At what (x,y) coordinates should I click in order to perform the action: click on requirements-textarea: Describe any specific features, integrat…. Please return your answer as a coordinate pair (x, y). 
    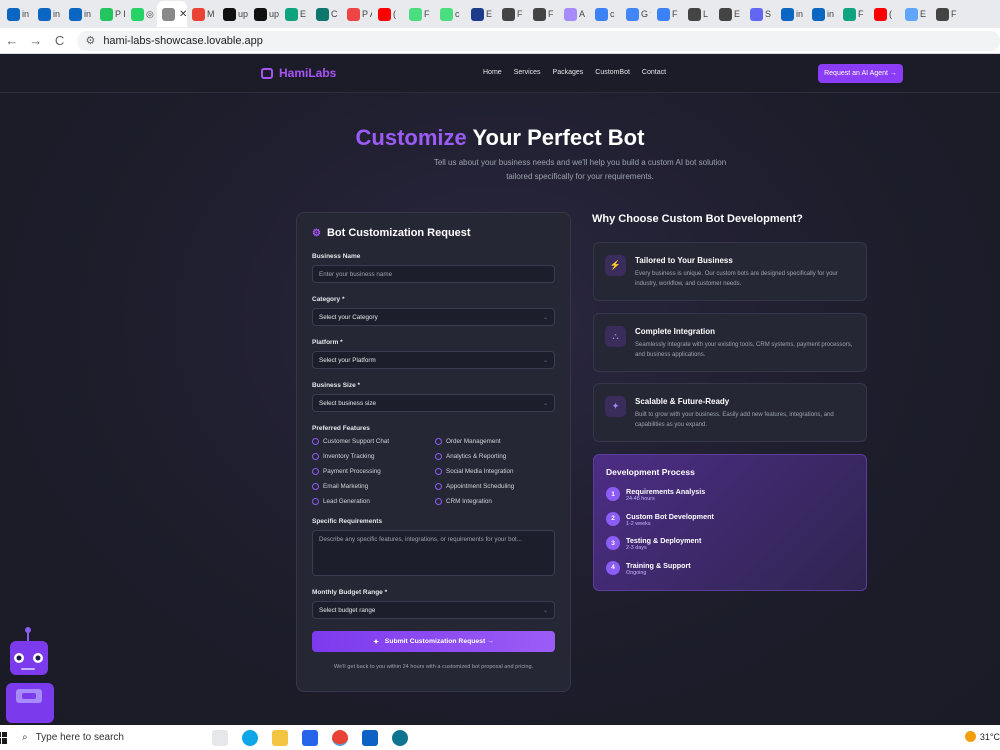
    Looking at the image, I should click on (433, 553).